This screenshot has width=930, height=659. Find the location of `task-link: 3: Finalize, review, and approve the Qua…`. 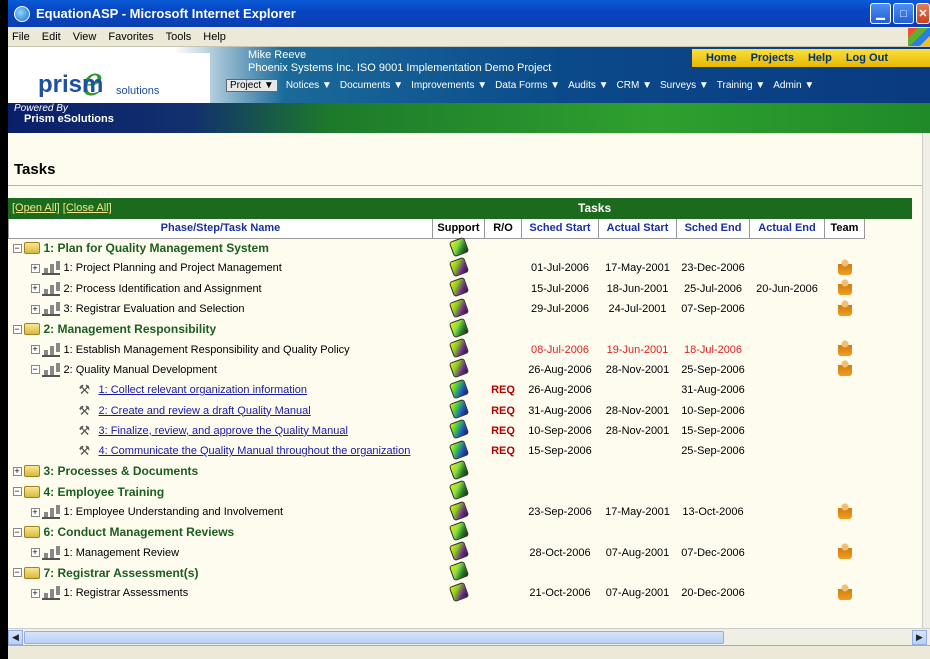

task-link: 3: Finalize, review, and approve the Qua… is located at coordinates (223, 431).